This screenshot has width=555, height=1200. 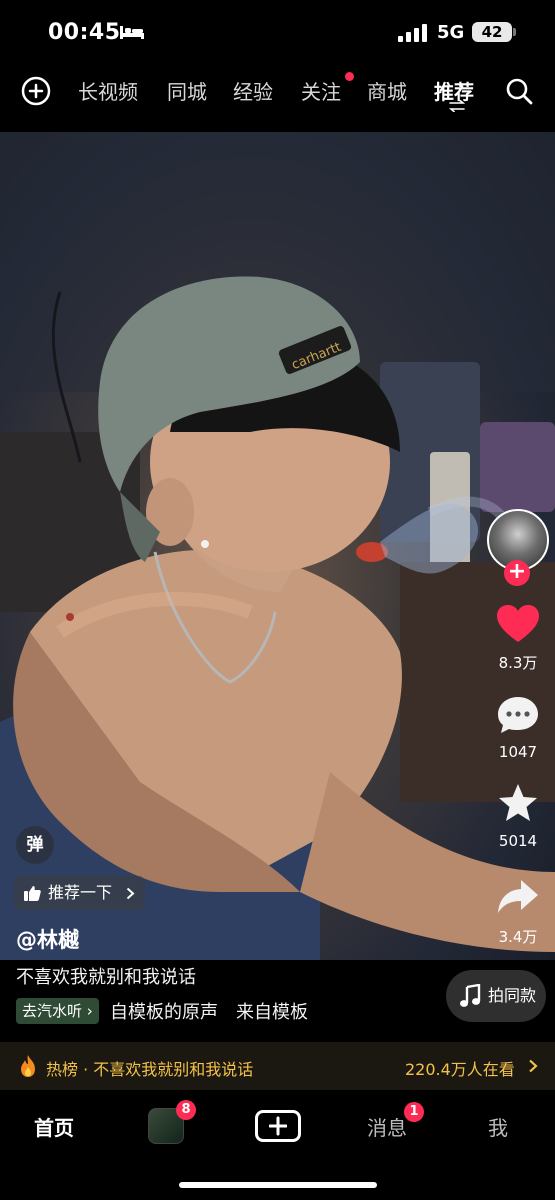 What do you see at coordinates (150, 1069) in the screenshot?
I see `hot-list-text: 热榜 · 不喜欢我就别和我说话` at bounding box center [150, 1069].